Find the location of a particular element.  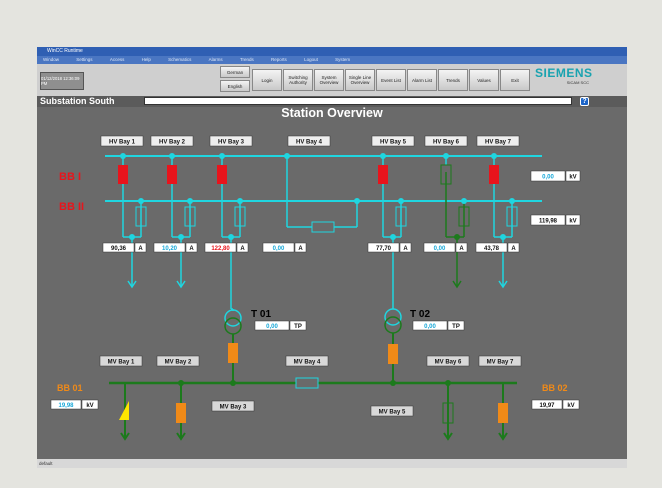

mv-bay-label: MV Bay 5 is located at coordinates (392, 413).